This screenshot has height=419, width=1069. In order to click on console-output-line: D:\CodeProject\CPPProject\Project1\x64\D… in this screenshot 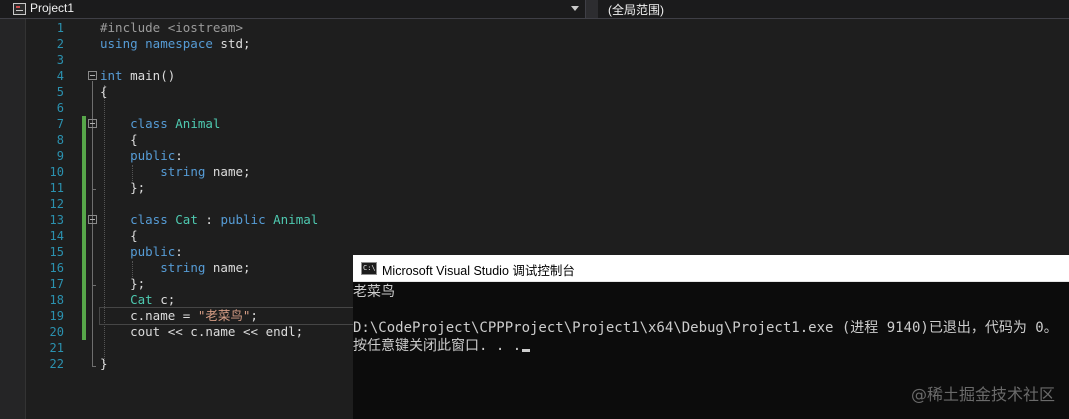, I will do `click(705, 328)`.